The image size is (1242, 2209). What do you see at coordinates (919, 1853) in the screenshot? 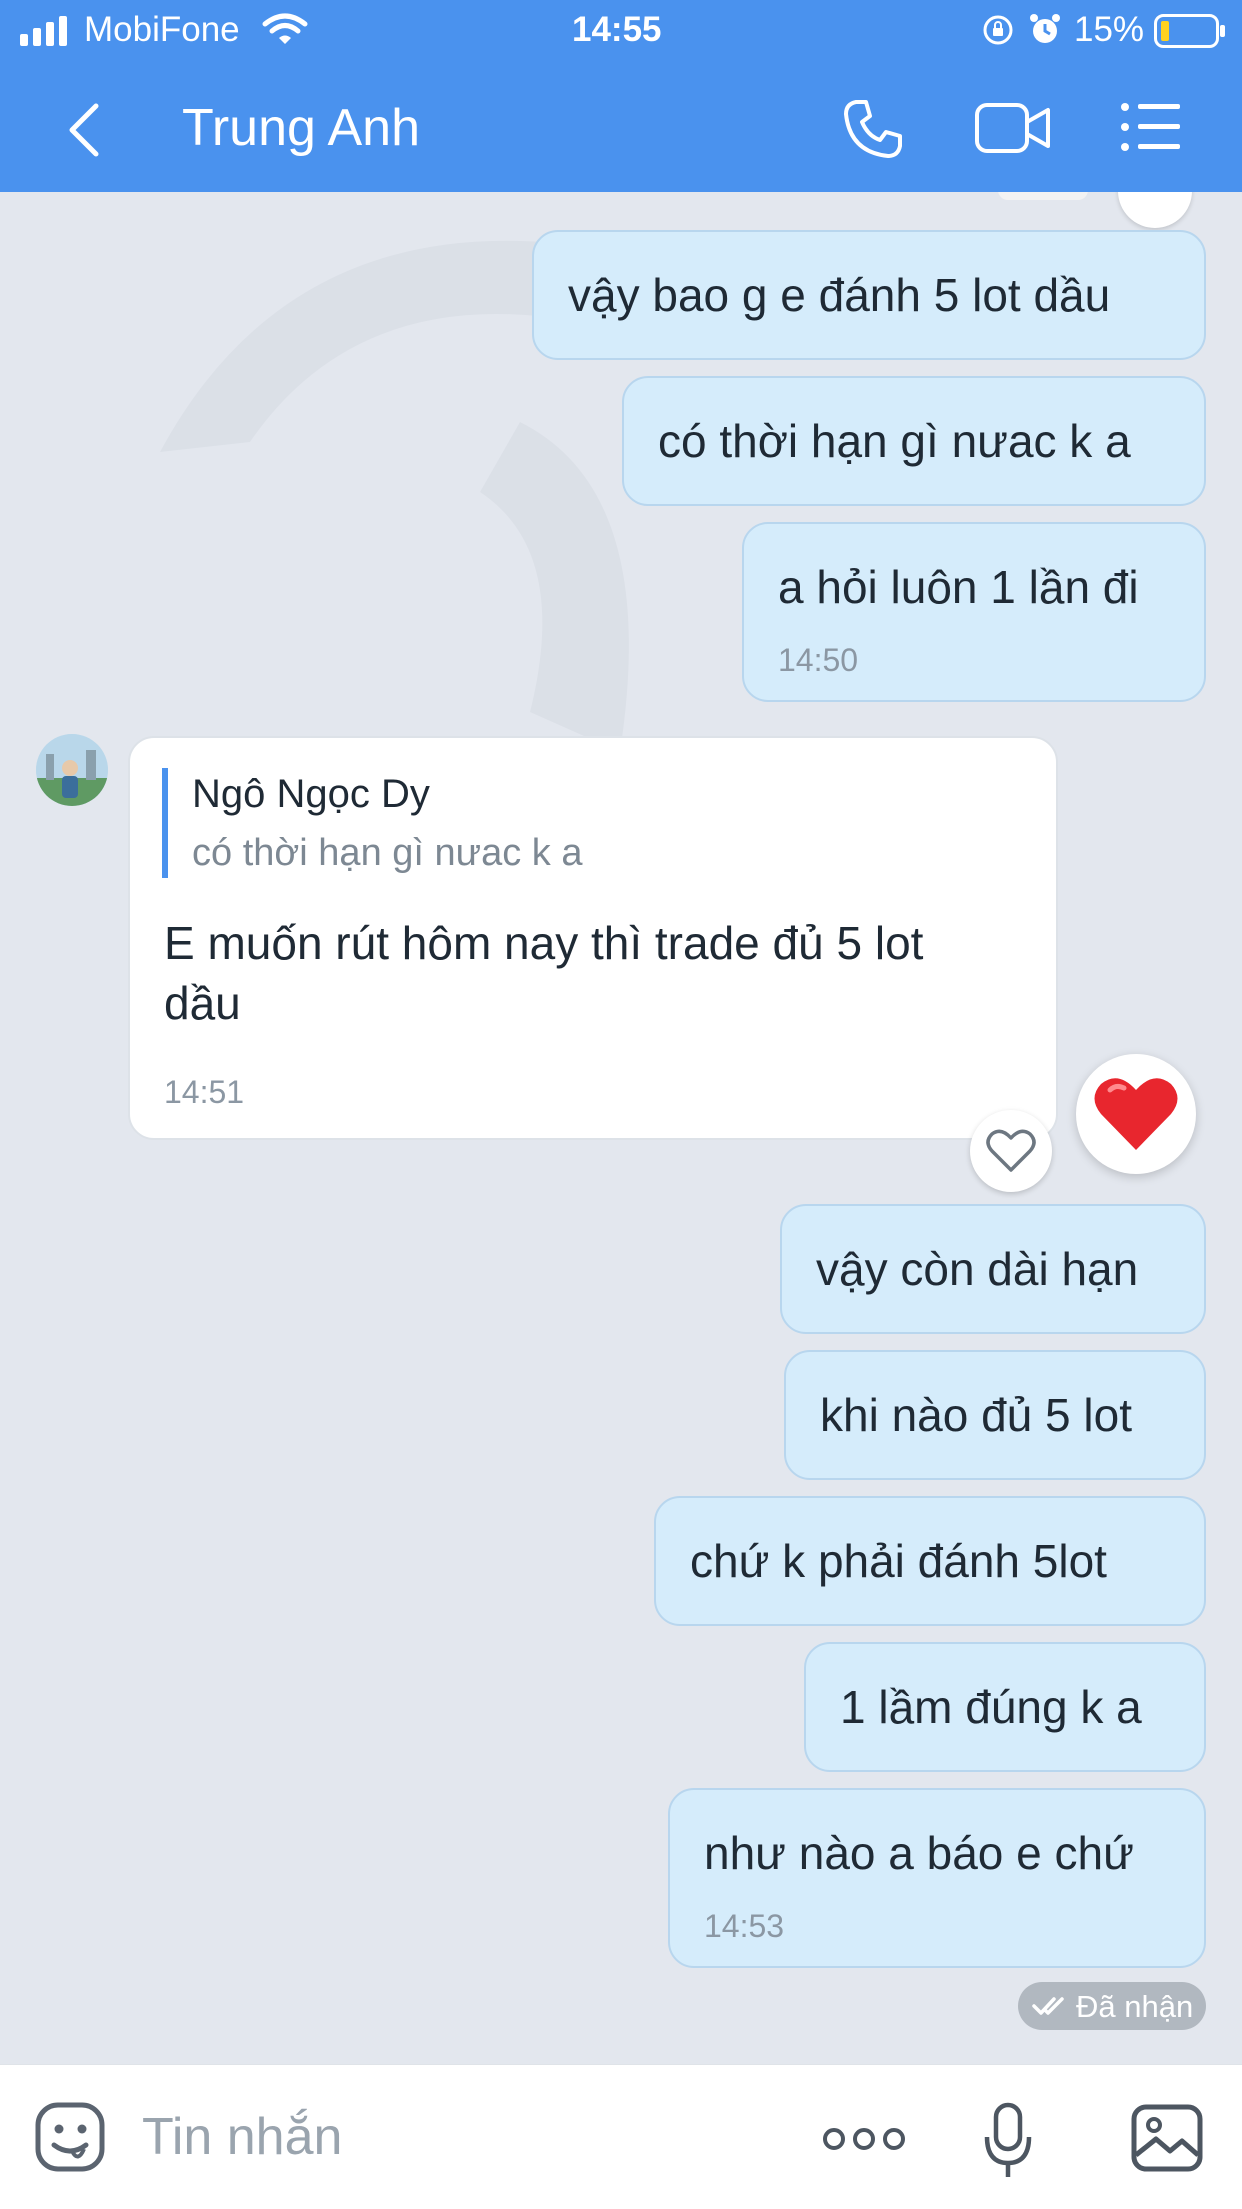
I see `message-text: như nào a báo e chứ` at bounding box center [919, 1853].